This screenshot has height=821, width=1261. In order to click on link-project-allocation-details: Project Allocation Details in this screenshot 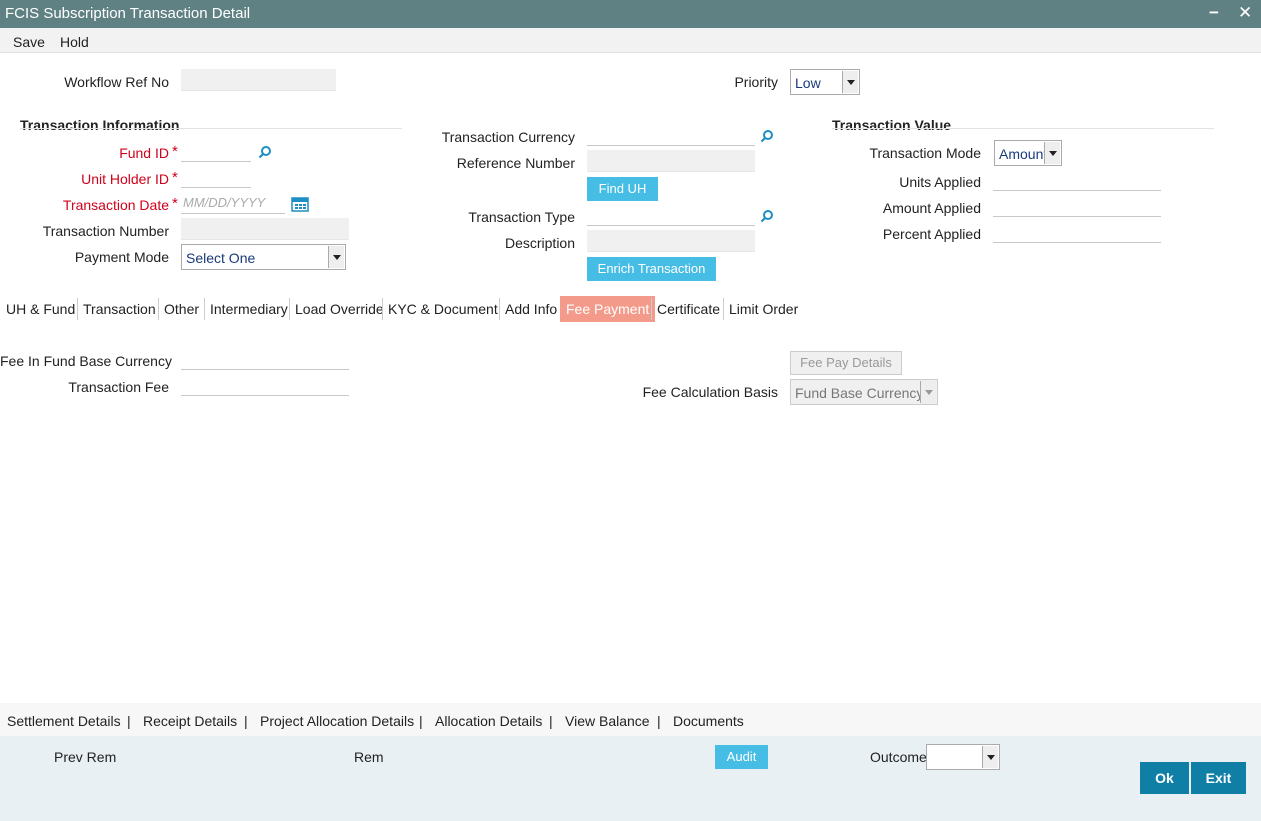, I will do `click(337, 721)`.